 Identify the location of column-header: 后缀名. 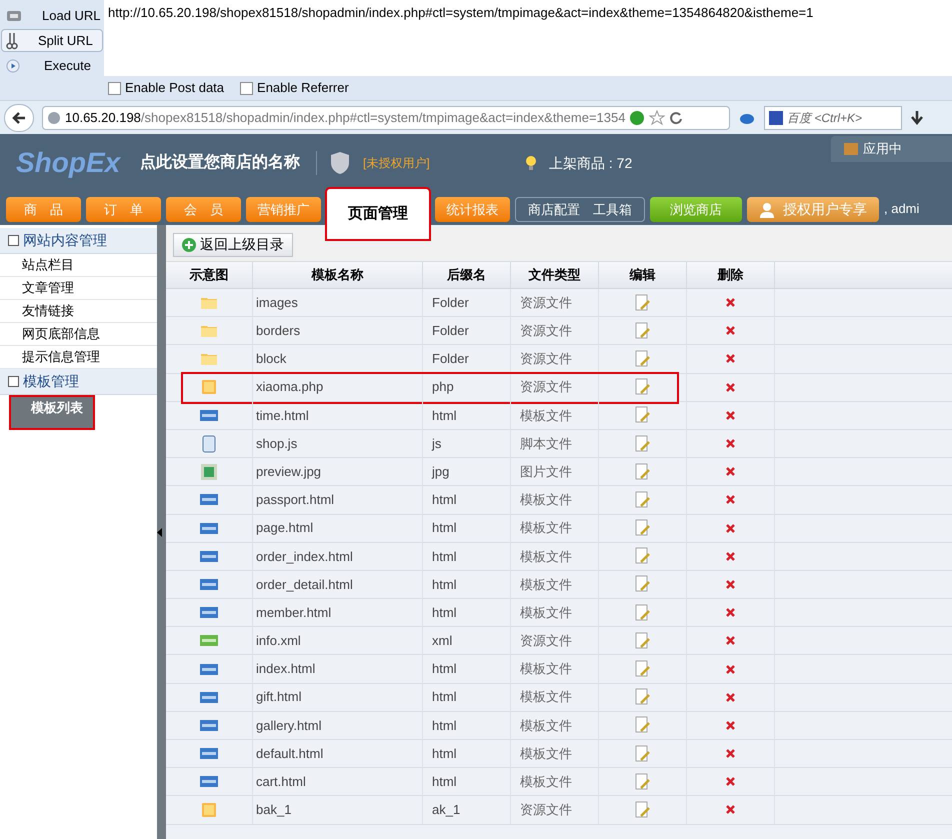
(467, 275).